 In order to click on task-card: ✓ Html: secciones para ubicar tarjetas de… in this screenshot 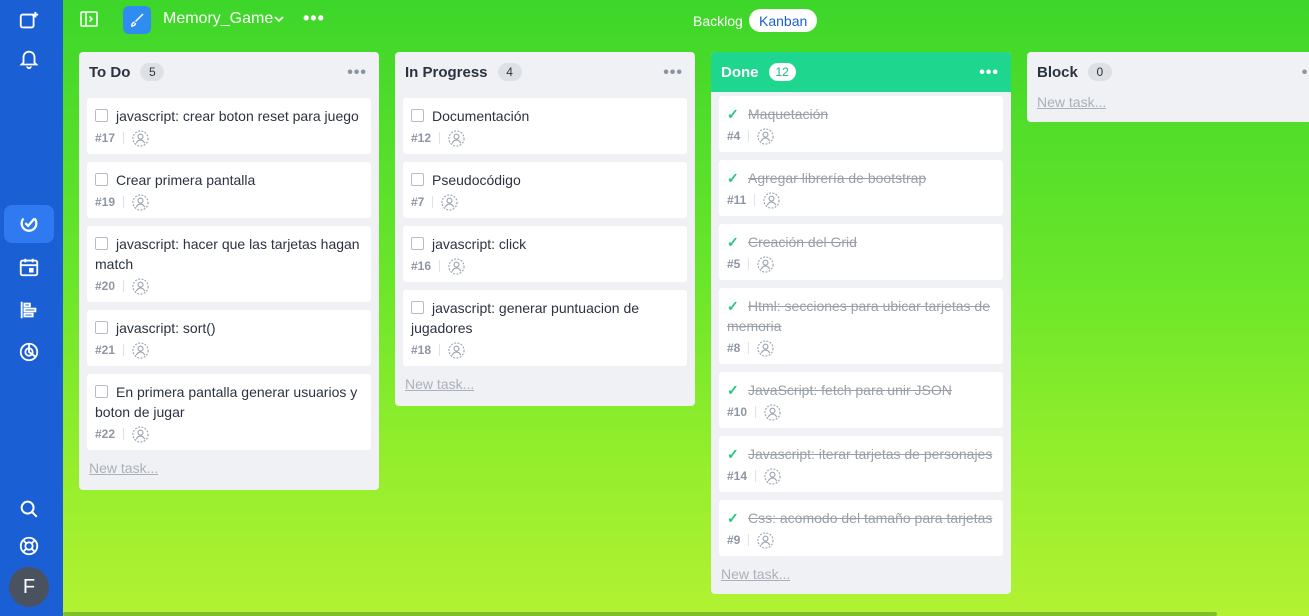, I will do `click(861, 326)`.